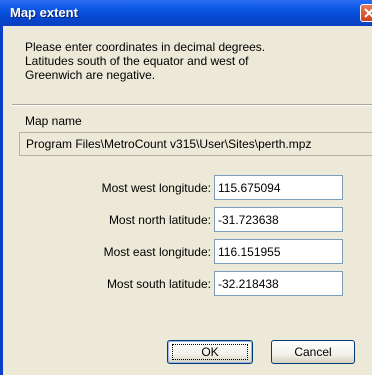  I want to click on east-longitude-row: Most east longitude:, so click(187, 252).